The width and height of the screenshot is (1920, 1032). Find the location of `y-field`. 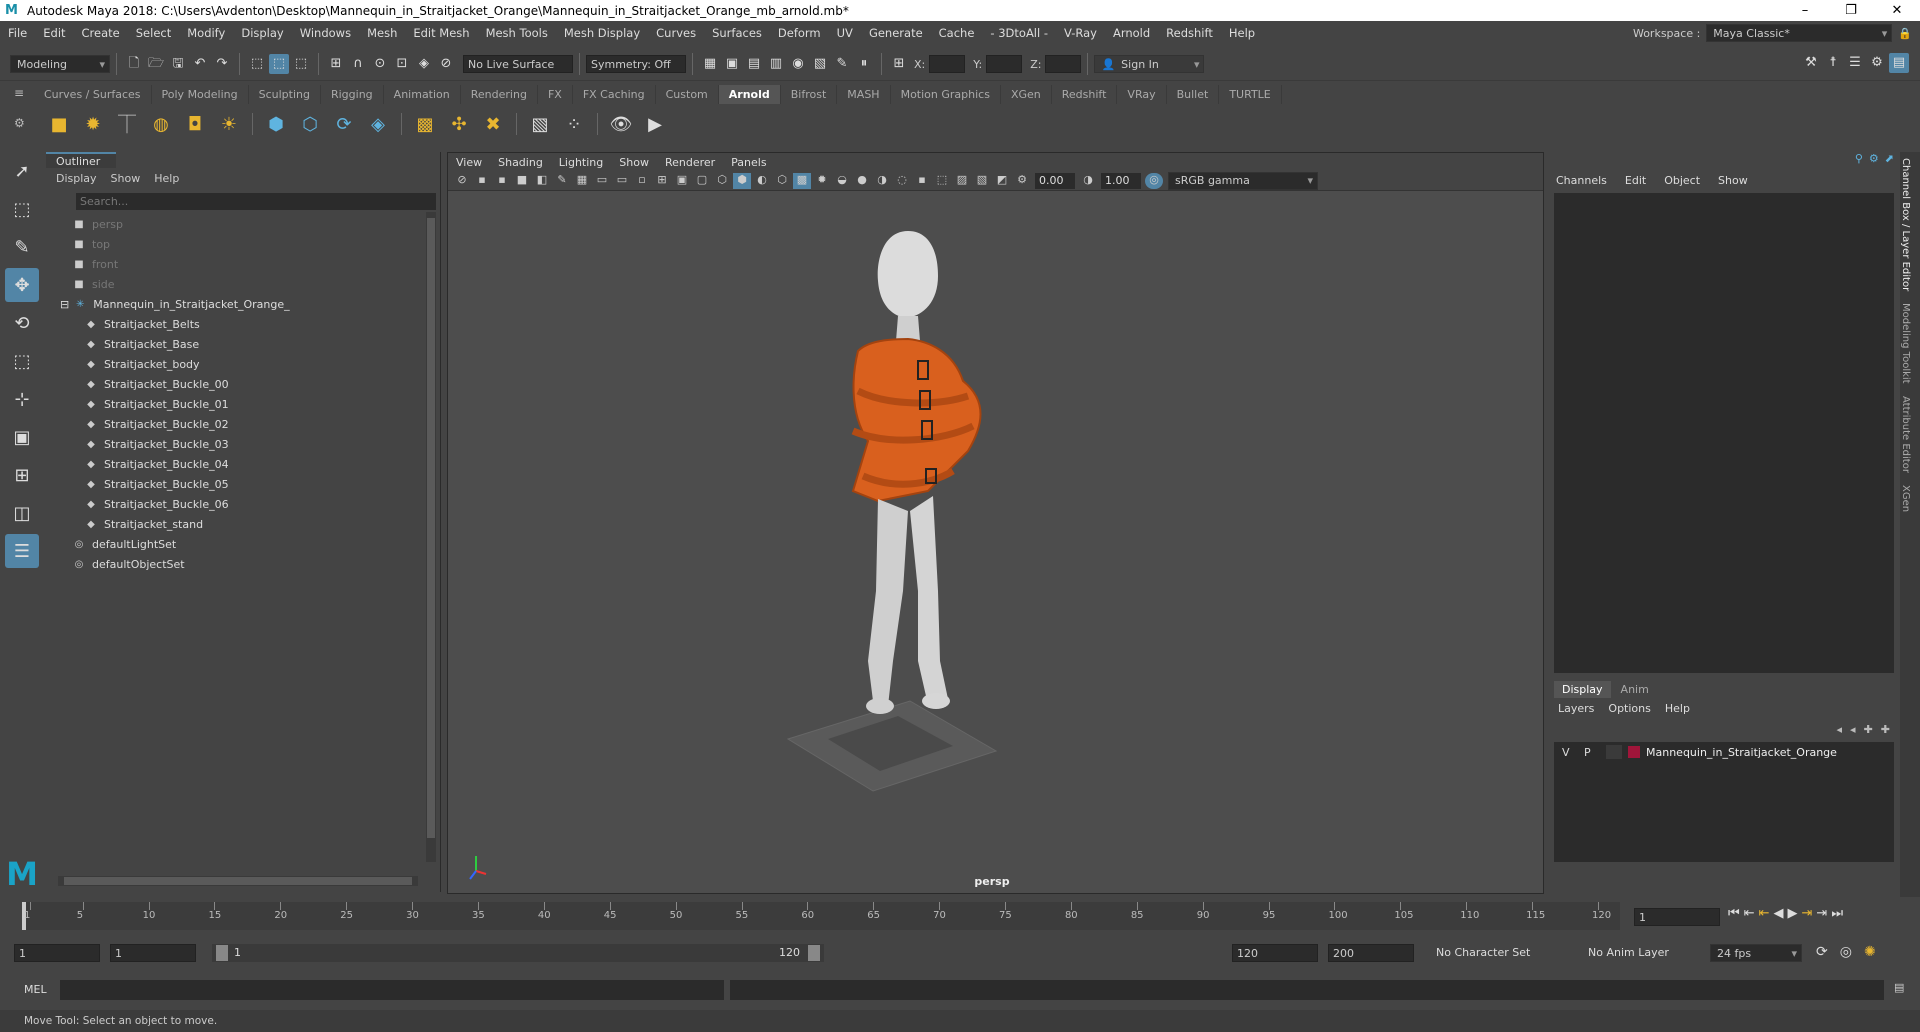

y-field is located at coordinates (1004, 64).